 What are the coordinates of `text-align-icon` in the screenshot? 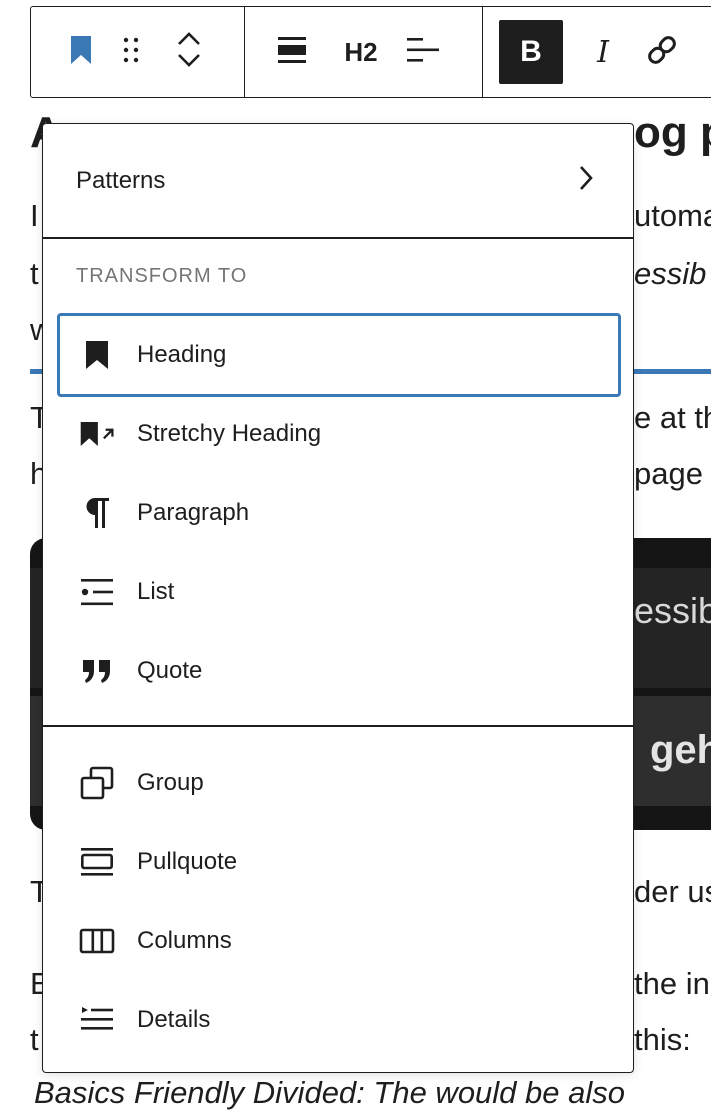 It's located at (423, 52).